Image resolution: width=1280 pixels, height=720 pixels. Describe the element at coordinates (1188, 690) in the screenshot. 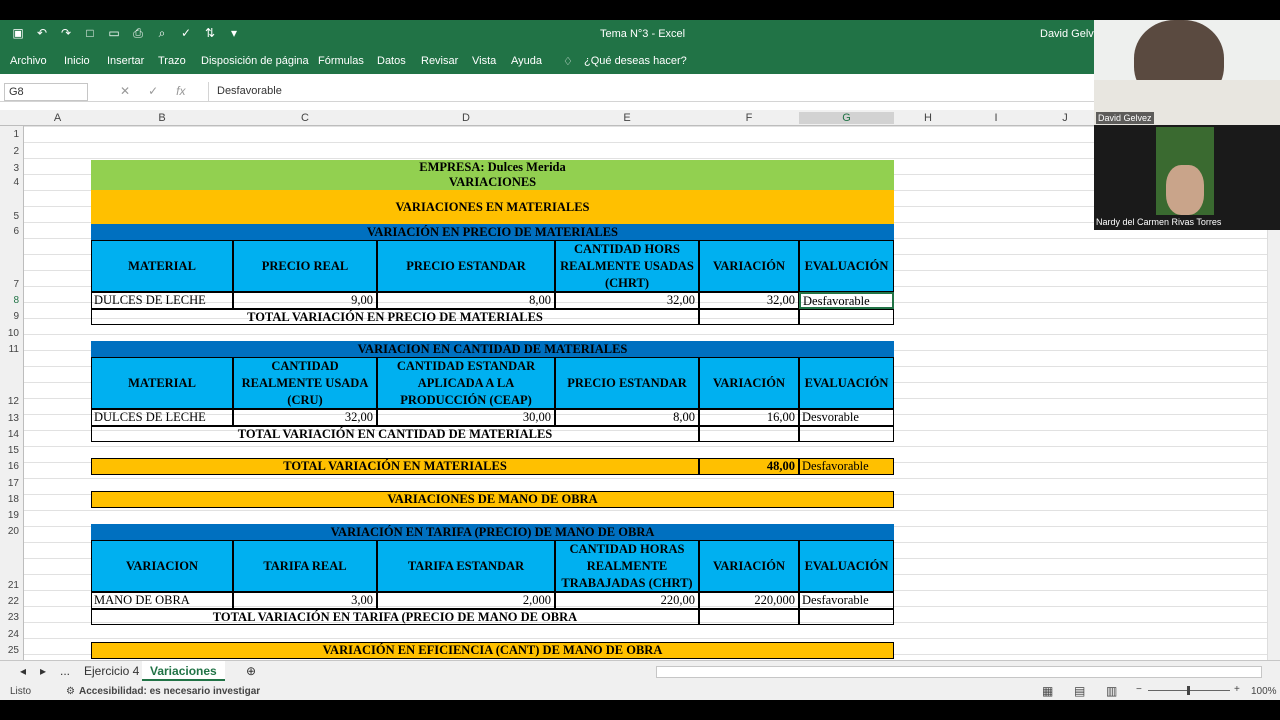

I see `zoom-slider-thumb` at that location.